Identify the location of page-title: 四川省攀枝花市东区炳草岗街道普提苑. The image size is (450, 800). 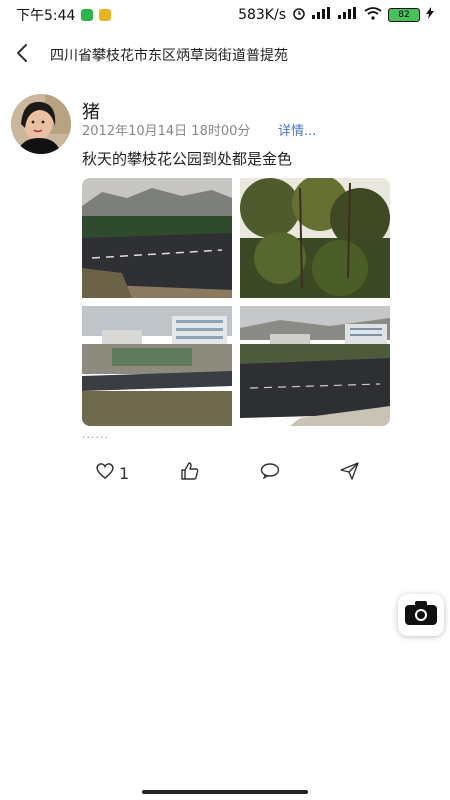
(169, 56).